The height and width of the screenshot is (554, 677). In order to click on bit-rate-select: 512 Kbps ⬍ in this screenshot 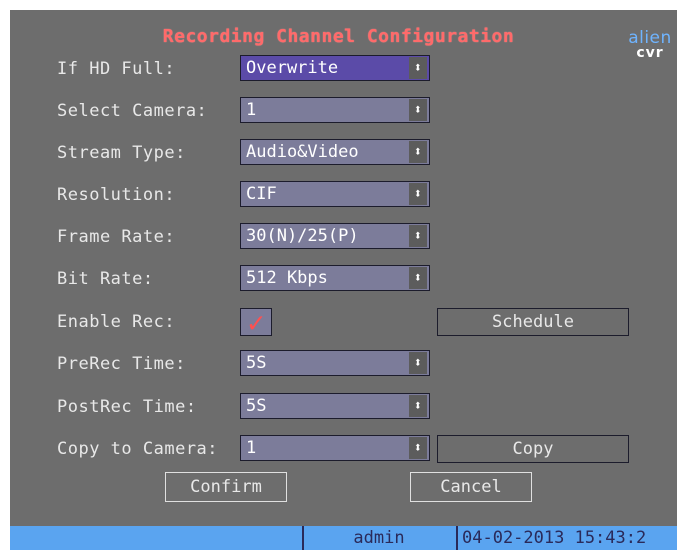, I will do `click(335, 278)`.